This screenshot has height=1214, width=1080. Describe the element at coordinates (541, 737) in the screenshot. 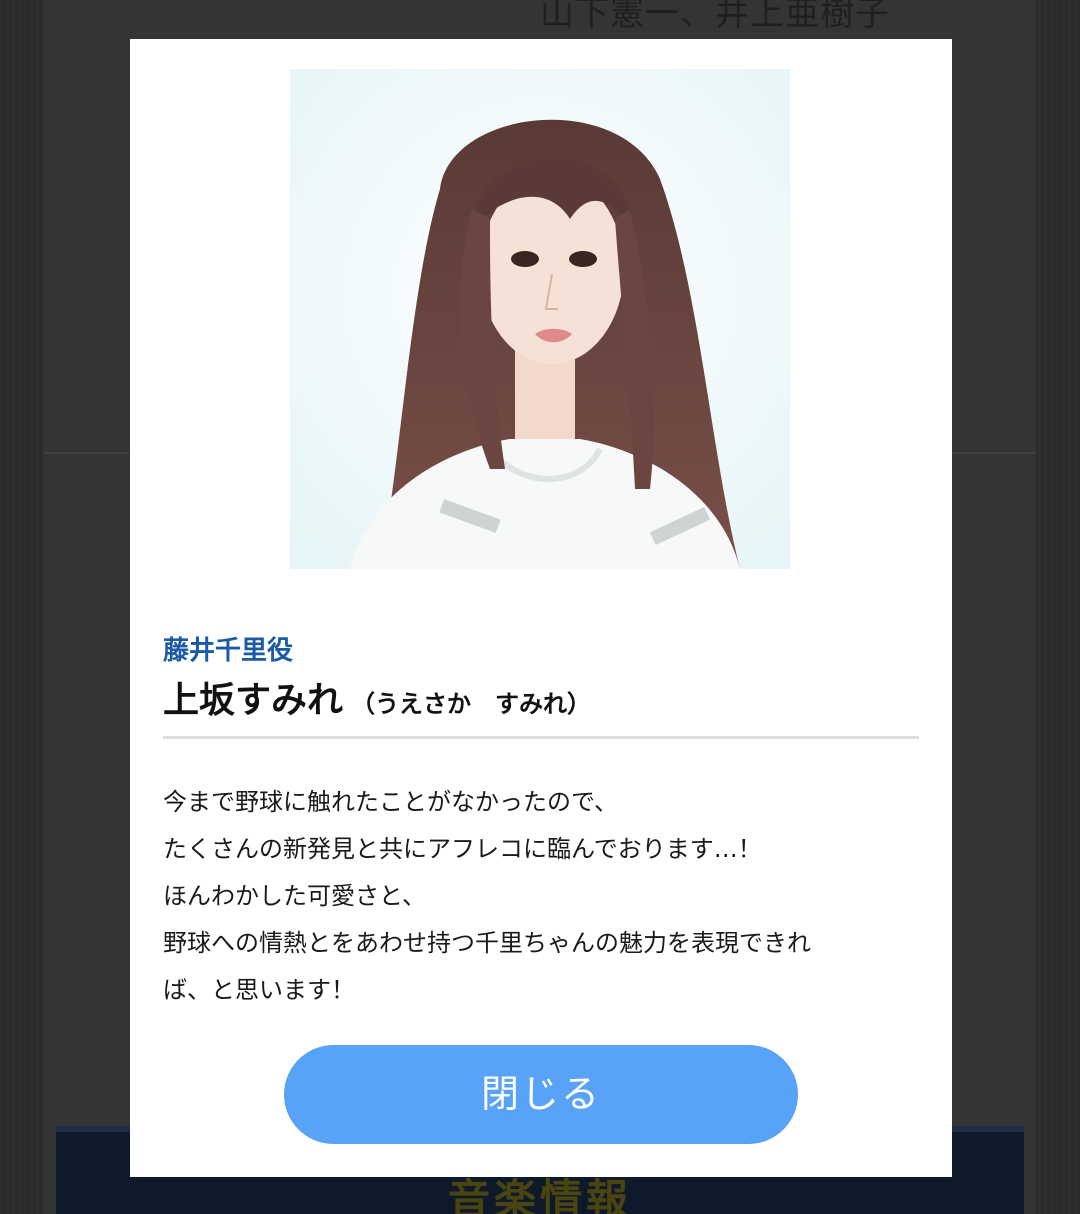

I see `divider` at that location.